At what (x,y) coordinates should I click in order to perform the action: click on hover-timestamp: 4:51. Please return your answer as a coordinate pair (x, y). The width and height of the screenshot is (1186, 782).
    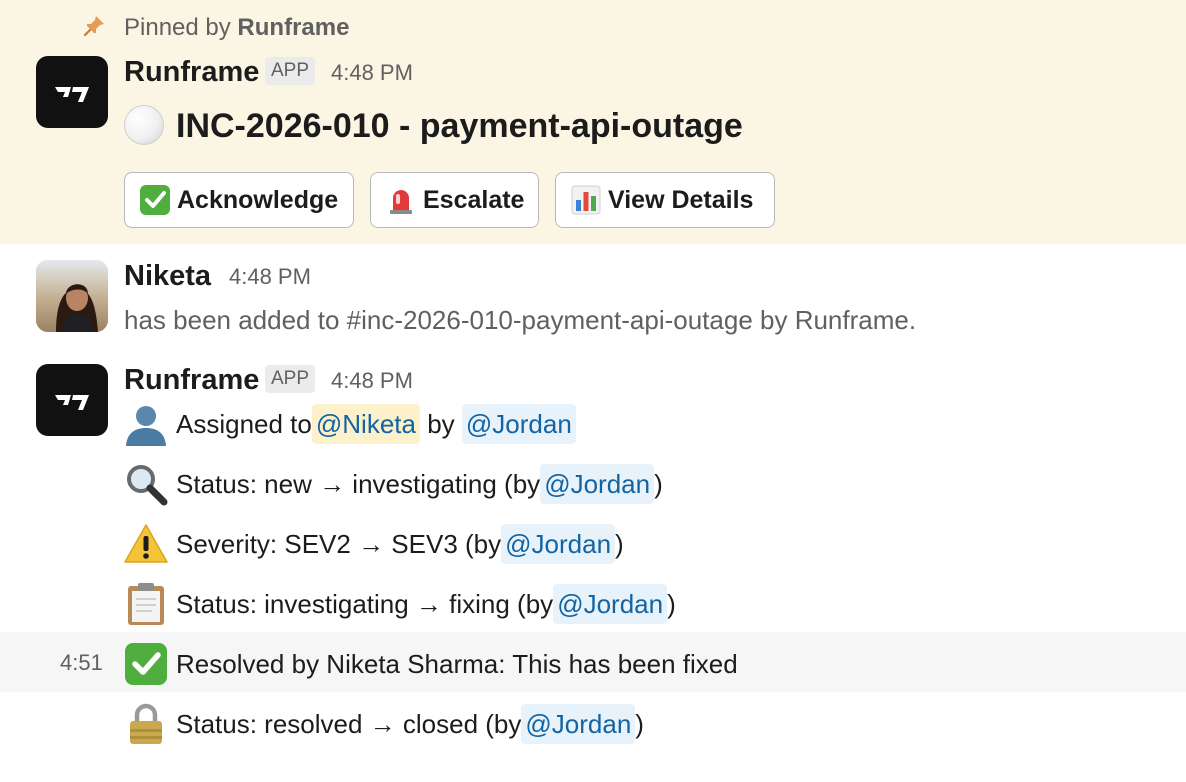
    Looking at the image, I should click on (81, 663).